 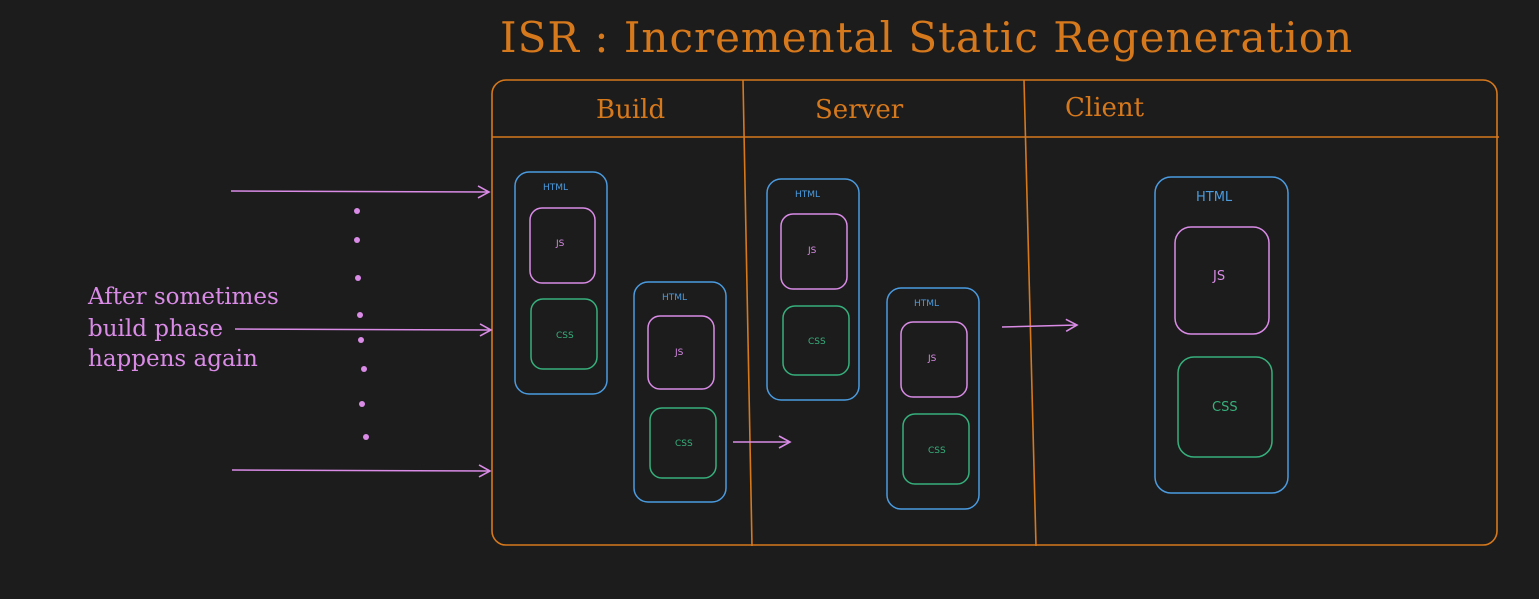 What do you see at coordinates (859, 110) in the screenshot?
I see `column-header-server: Server` at bounding box center [859, 110].